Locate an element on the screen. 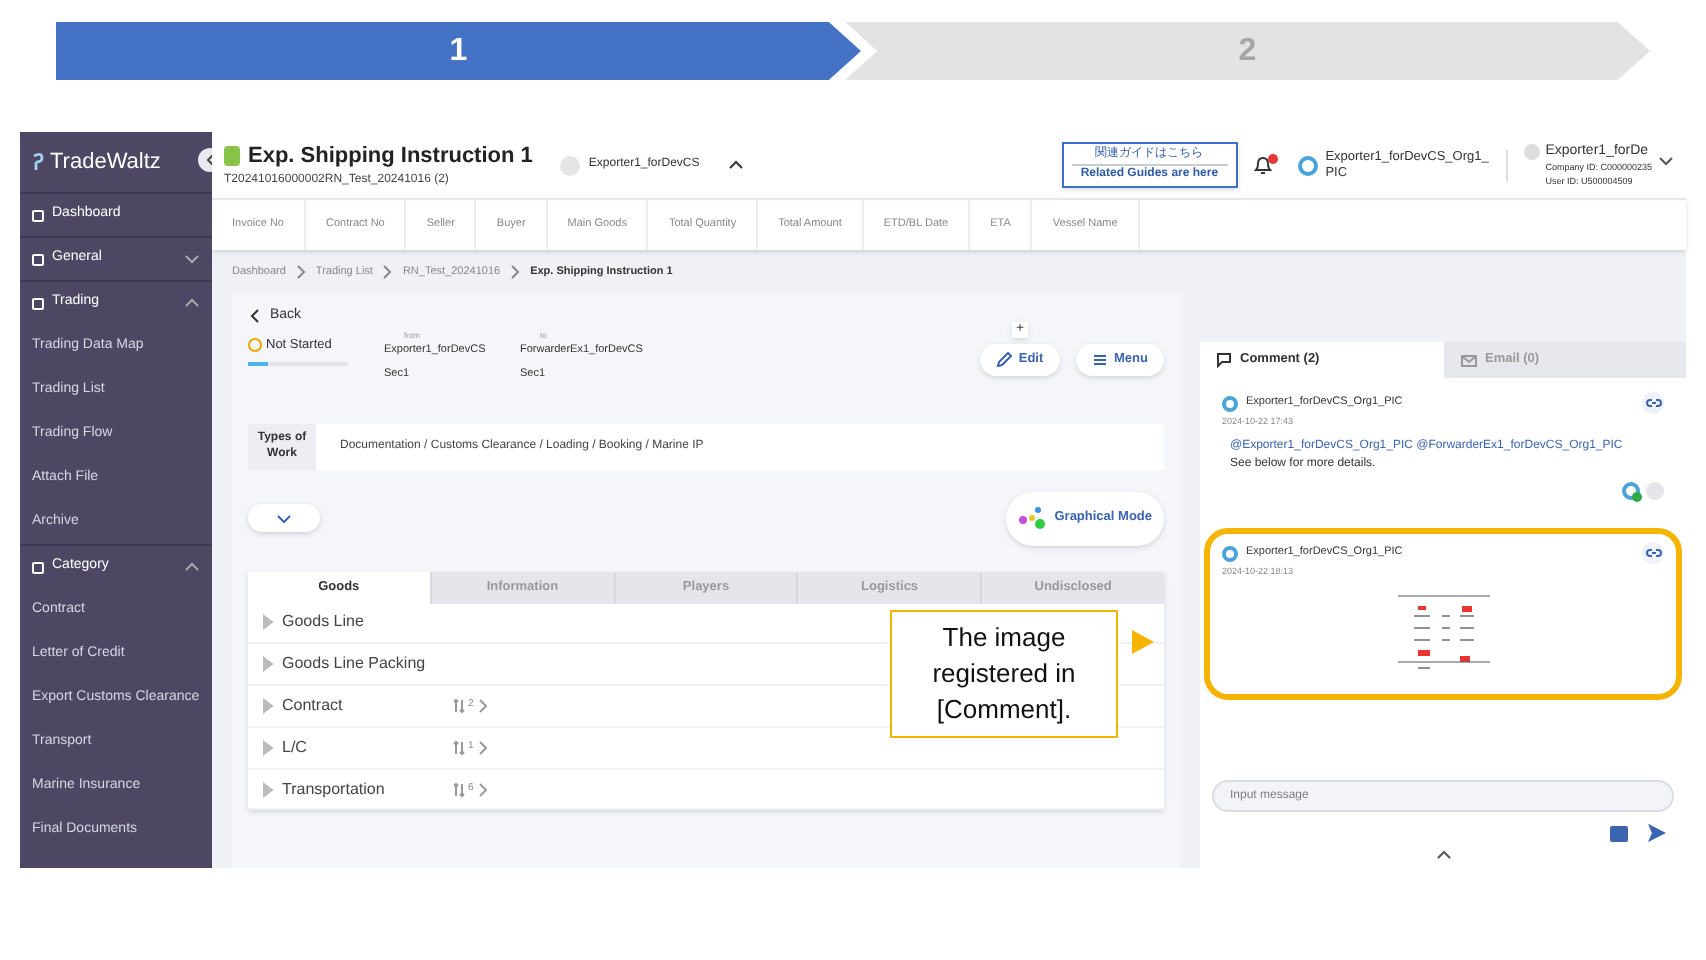 Image resolution: width=1706 pixels, height=960 pixels. row-label: Transportation is located at coordinates (334, 789).